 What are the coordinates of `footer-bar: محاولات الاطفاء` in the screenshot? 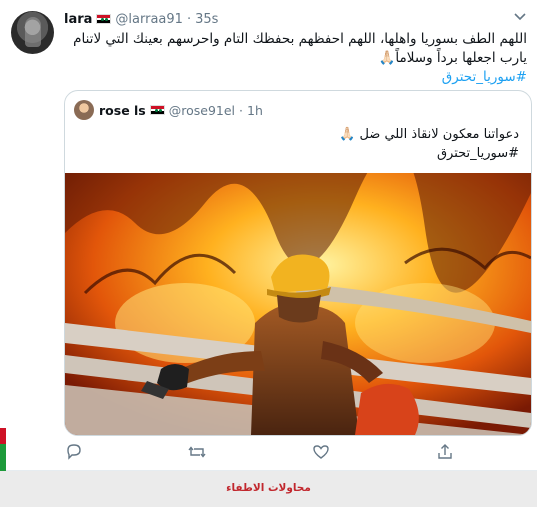 It's located at (268, 489).